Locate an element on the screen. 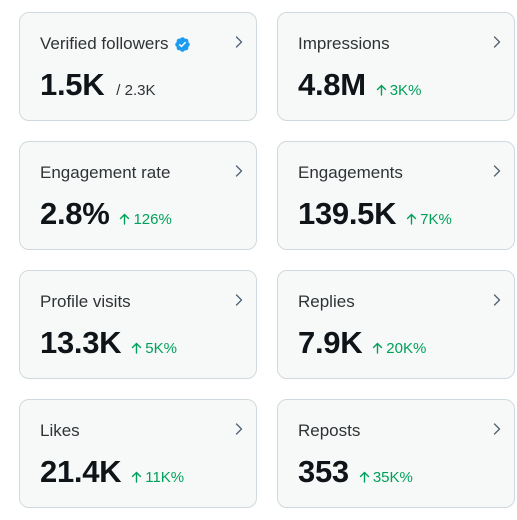 This screenshot has width=517, height=520. metric-change: 3K% is located at coordinates (399, 90).